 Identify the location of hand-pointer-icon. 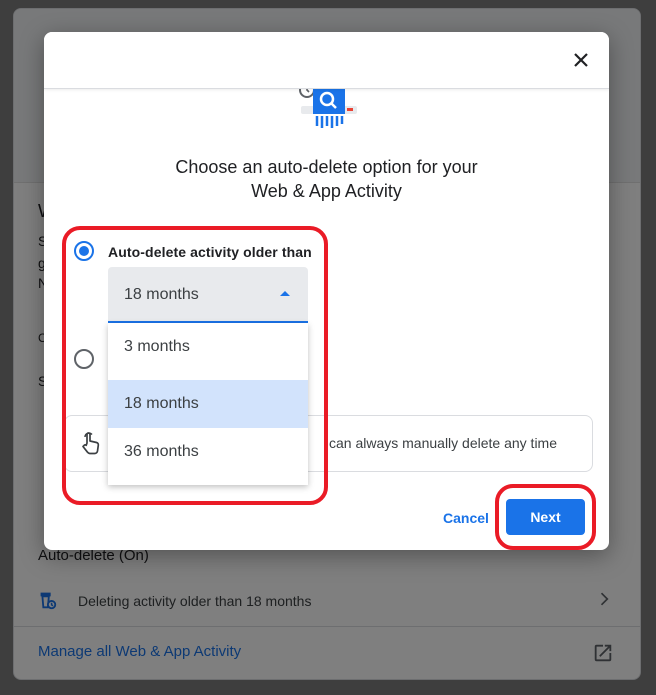
(91, 443).